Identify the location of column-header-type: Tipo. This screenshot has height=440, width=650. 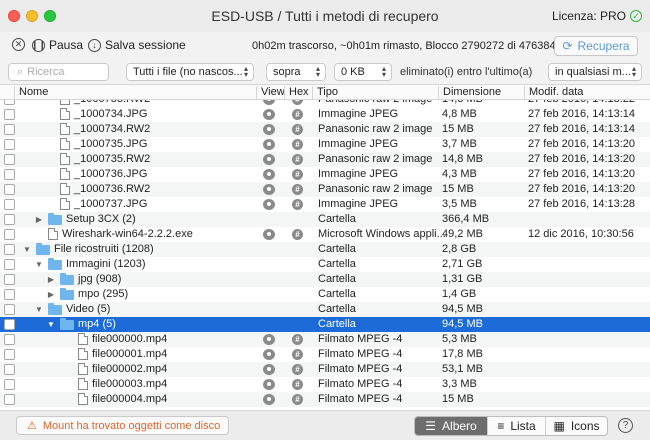
(375, 92).